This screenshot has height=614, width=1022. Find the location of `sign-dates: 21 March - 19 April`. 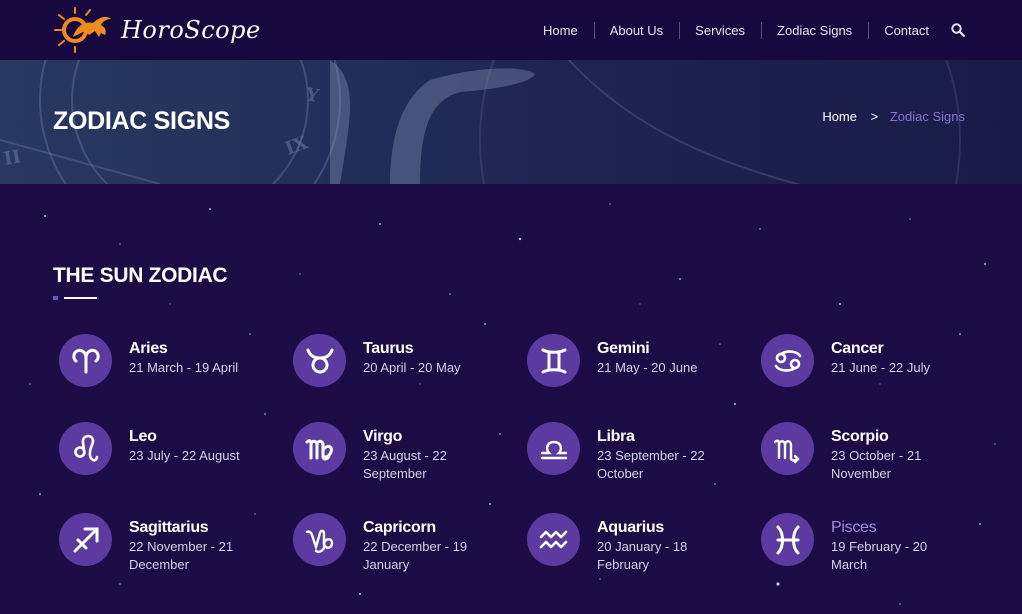

sign-dates: 21 March - 19 April is located at coordinates (184, 367).